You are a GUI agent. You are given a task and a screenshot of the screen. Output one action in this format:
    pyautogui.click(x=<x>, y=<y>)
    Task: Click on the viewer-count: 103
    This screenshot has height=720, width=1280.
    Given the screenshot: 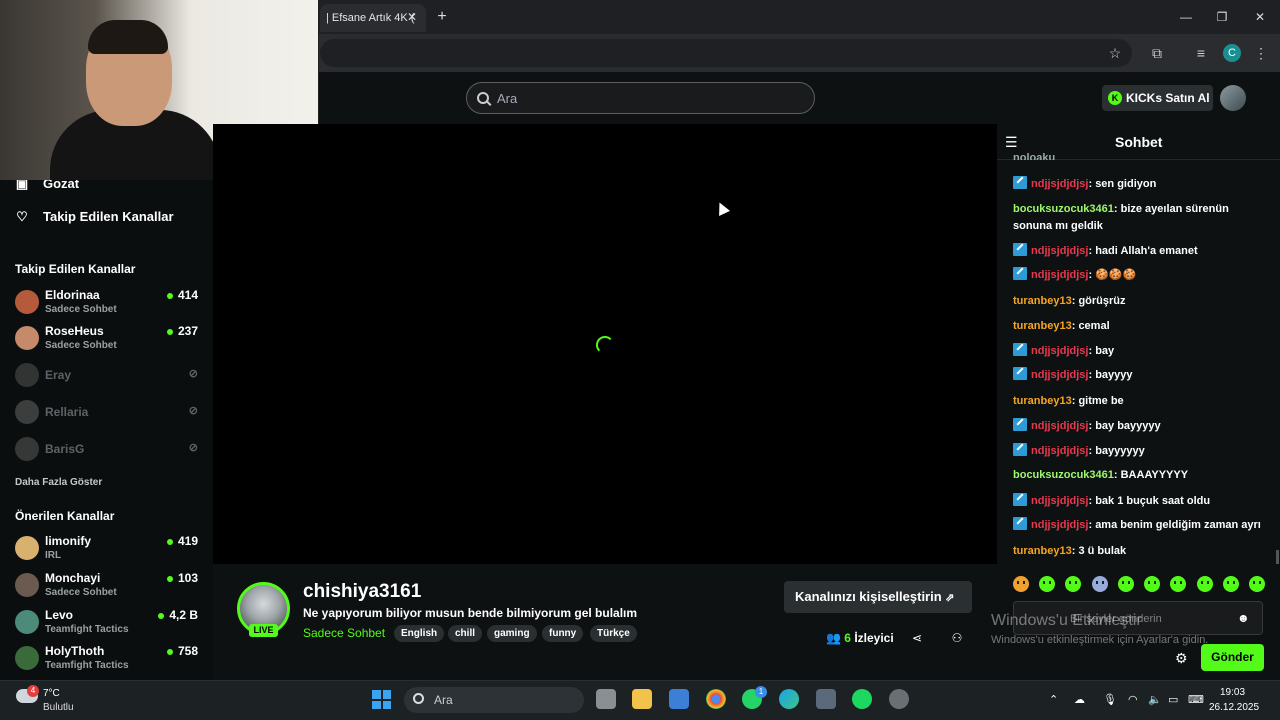 What is the action you would take?
    pyautogui.click(x=182, y=578)
    